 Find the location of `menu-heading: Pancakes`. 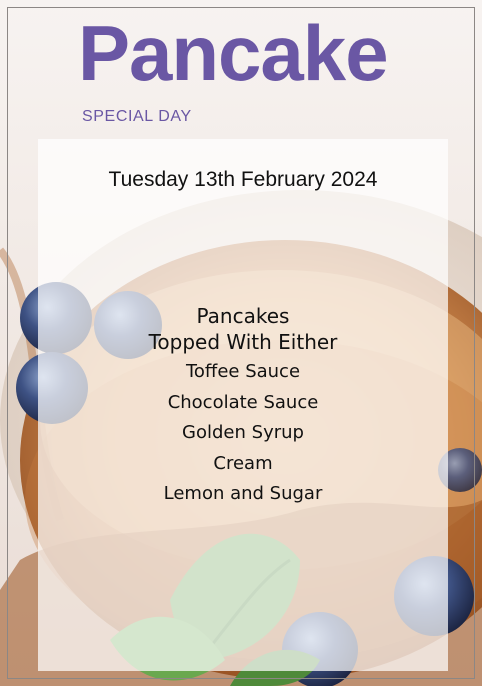

menu-heading: Pancakes is located at coordinates (243, 316).